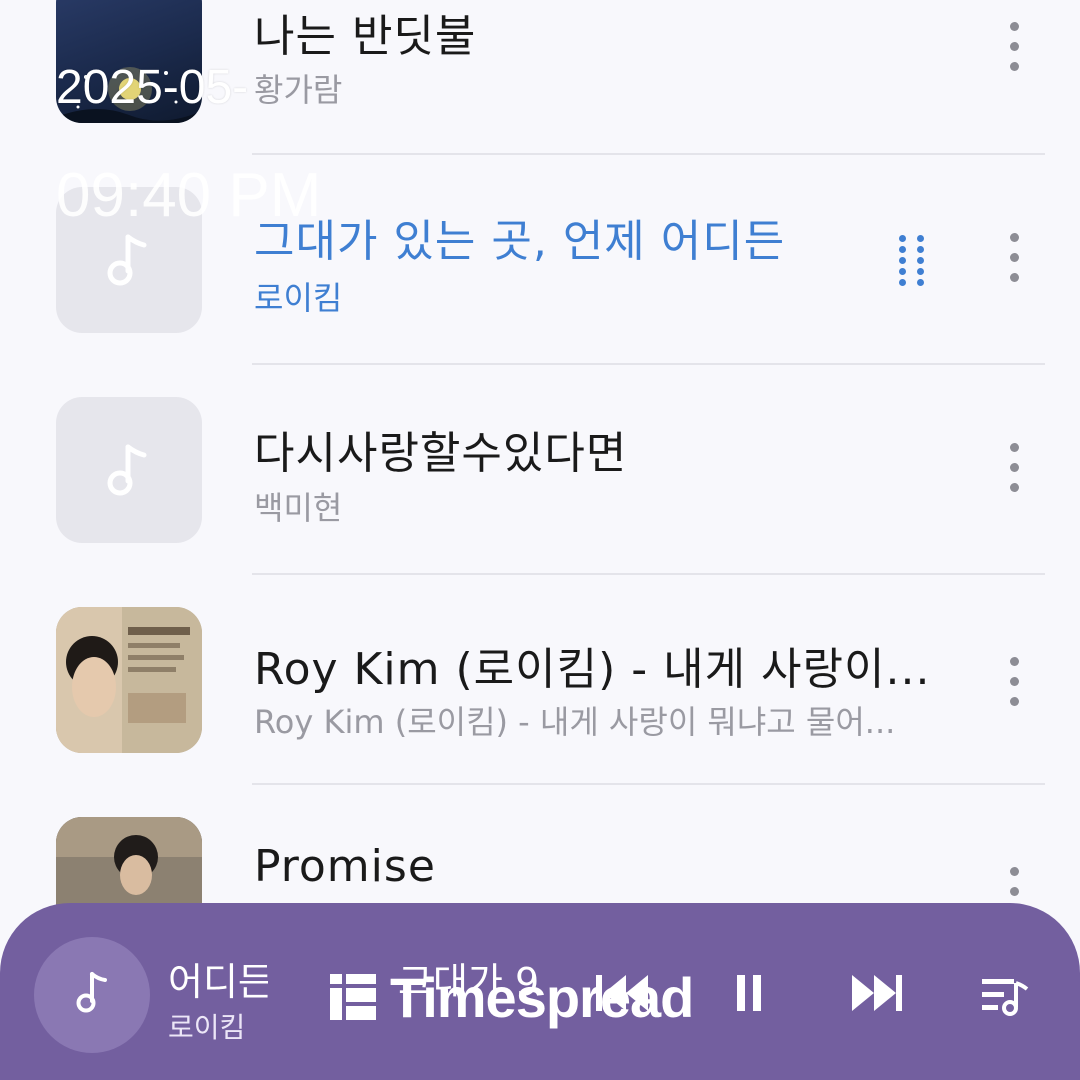  I want to click on song-title: Promise, so click(345, 866).